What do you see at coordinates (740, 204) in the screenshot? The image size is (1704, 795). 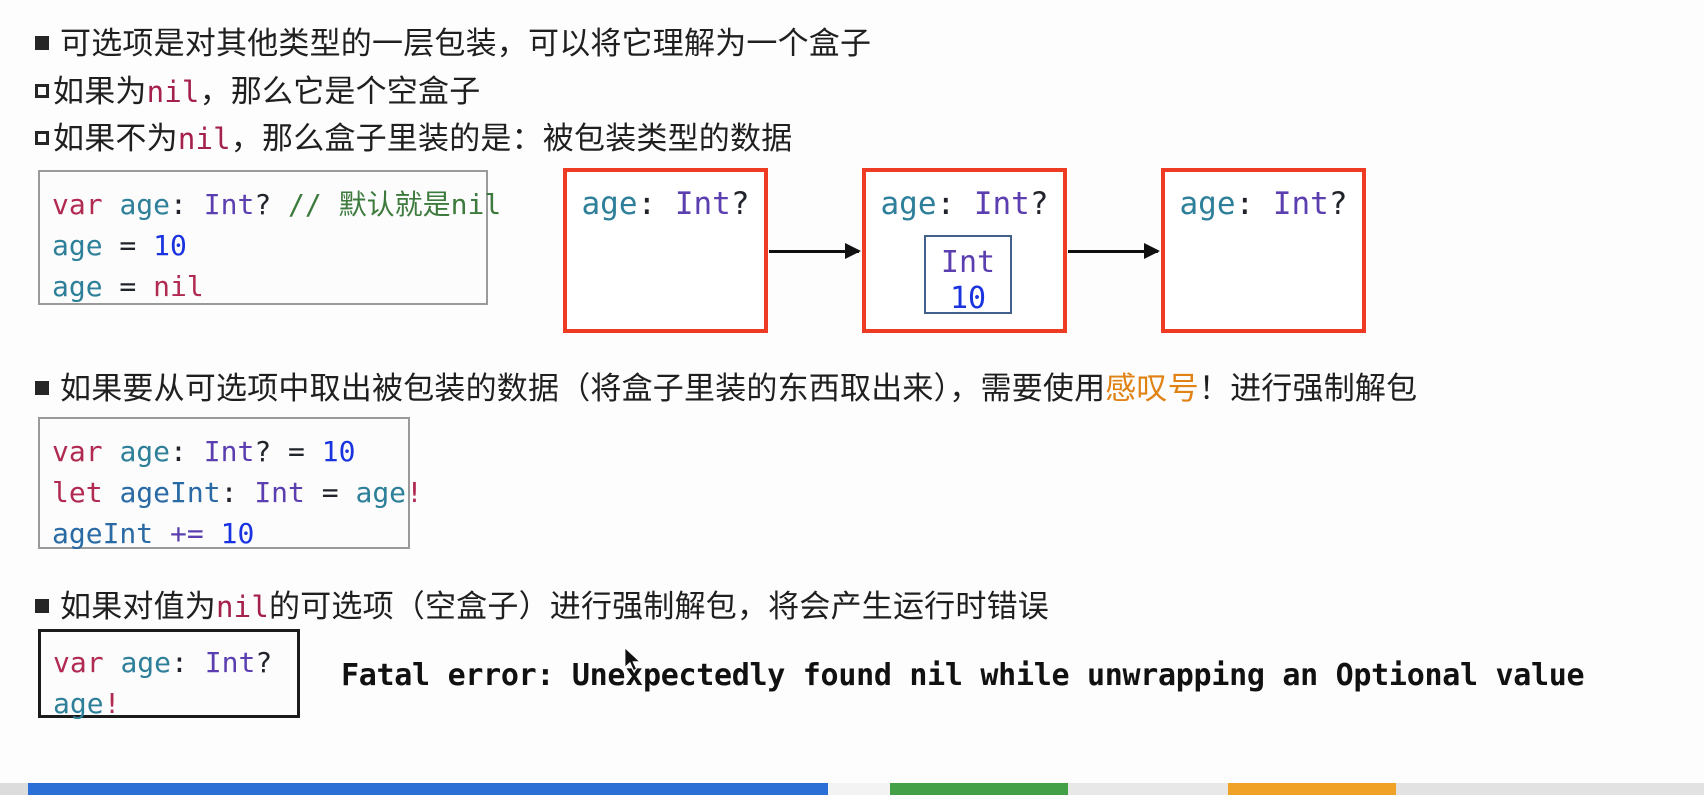 I see `diagram-box-1-optional-mark: ?` at bounding box center [740, 204].